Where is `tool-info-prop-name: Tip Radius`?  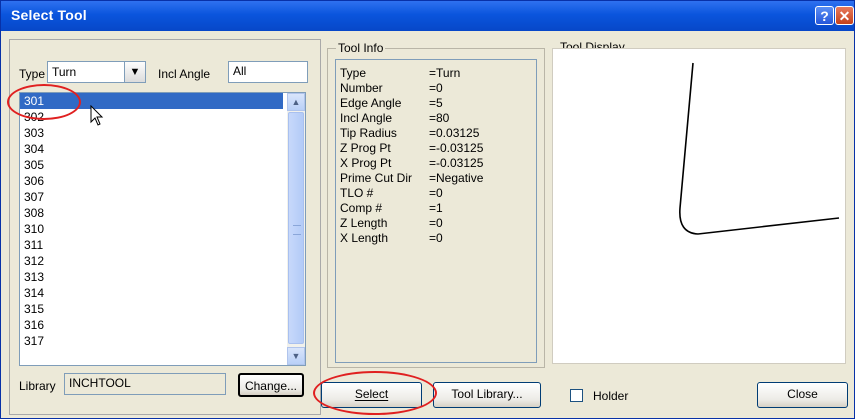
tool-info-prop-name: Tip Radius is located at coordinates (368, 133).